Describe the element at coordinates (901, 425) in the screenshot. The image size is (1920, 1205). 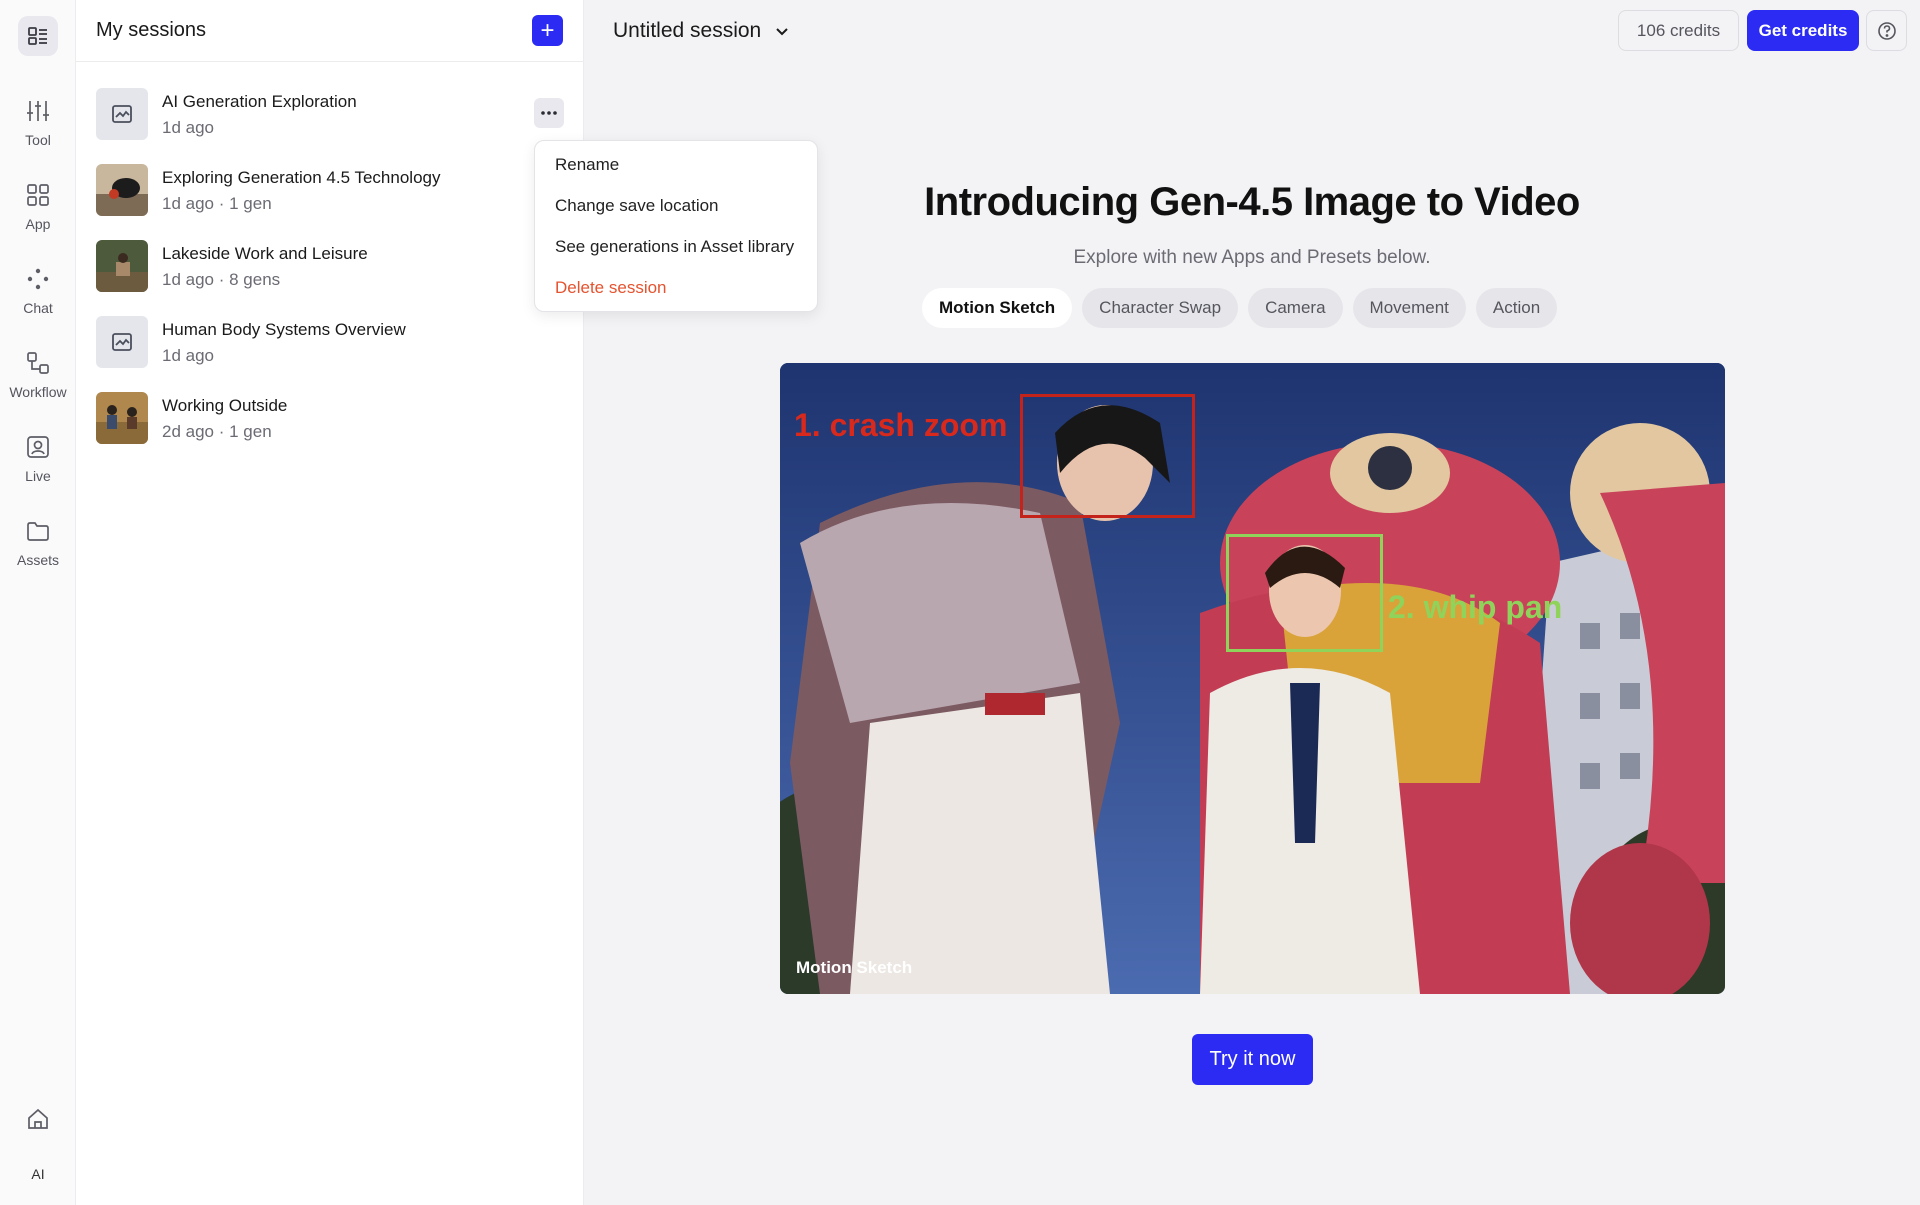
I see `annotation-crash-zoom: 1. crash zoom` at that location.